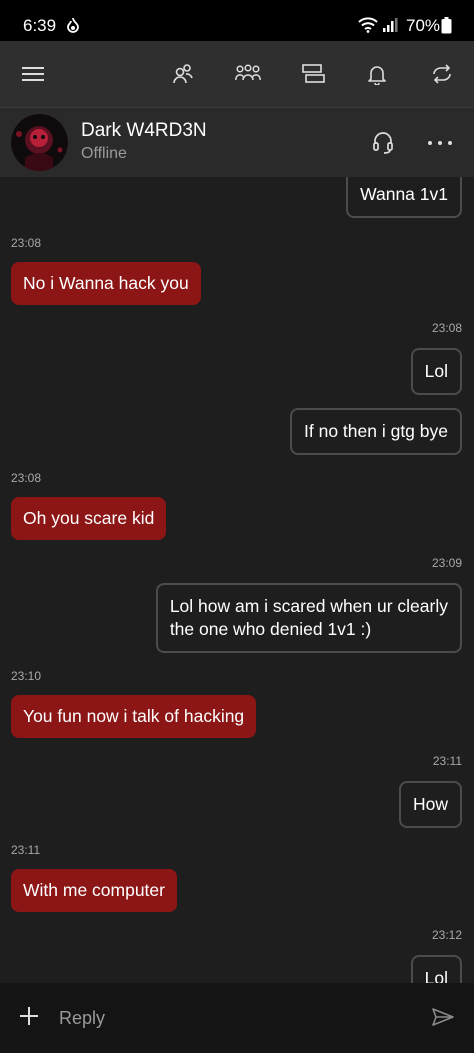 The image size is (474, 1053). Describe the element at coordinates (446, 935) in the screenshot. I see `message-timestamp: 23:12` at that location.